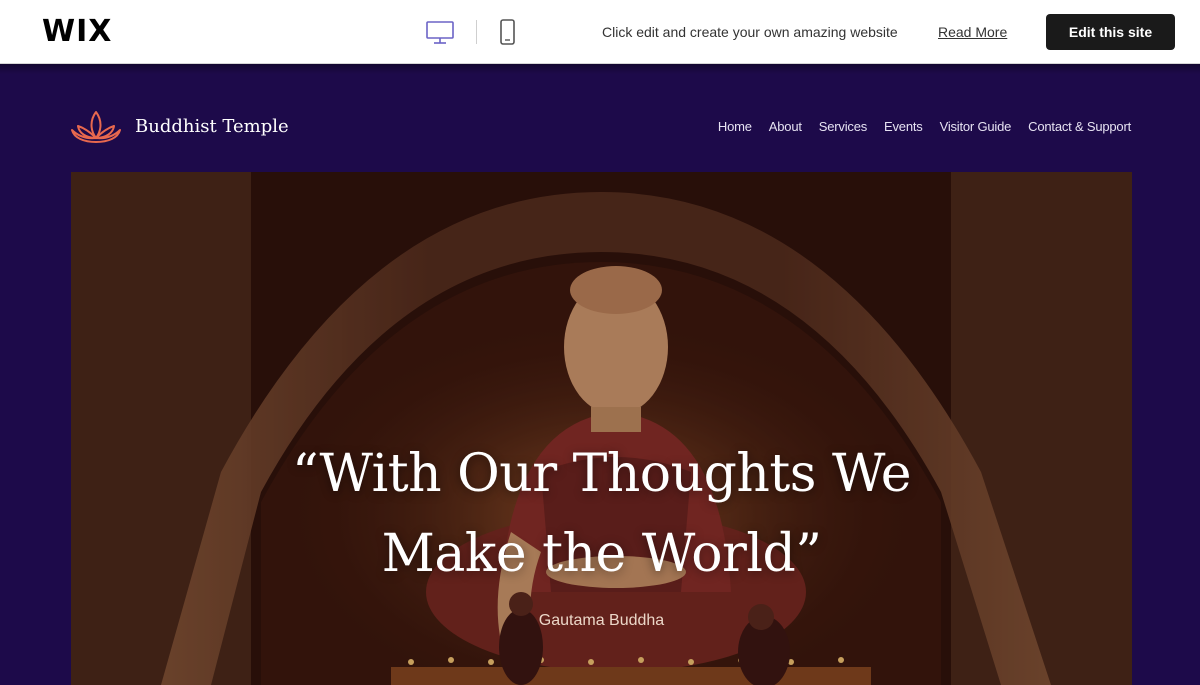 This screenshot has height=685, width=1200. Describe the element at coordinates (843, 126) in the screenshot. I see `nav-services: Services` at that location.